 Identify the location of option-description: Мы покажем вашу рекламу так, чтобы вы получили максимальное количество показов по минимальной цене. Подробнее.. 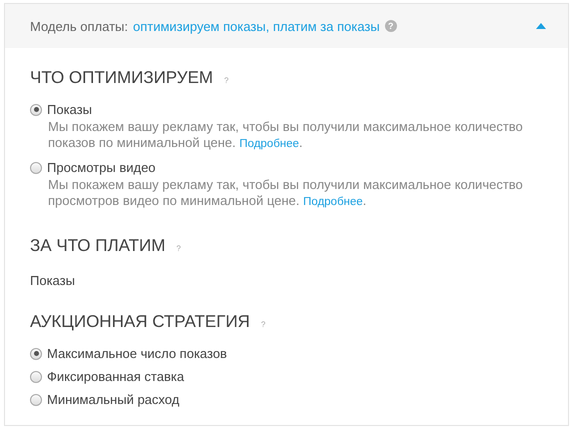
(286, 135).